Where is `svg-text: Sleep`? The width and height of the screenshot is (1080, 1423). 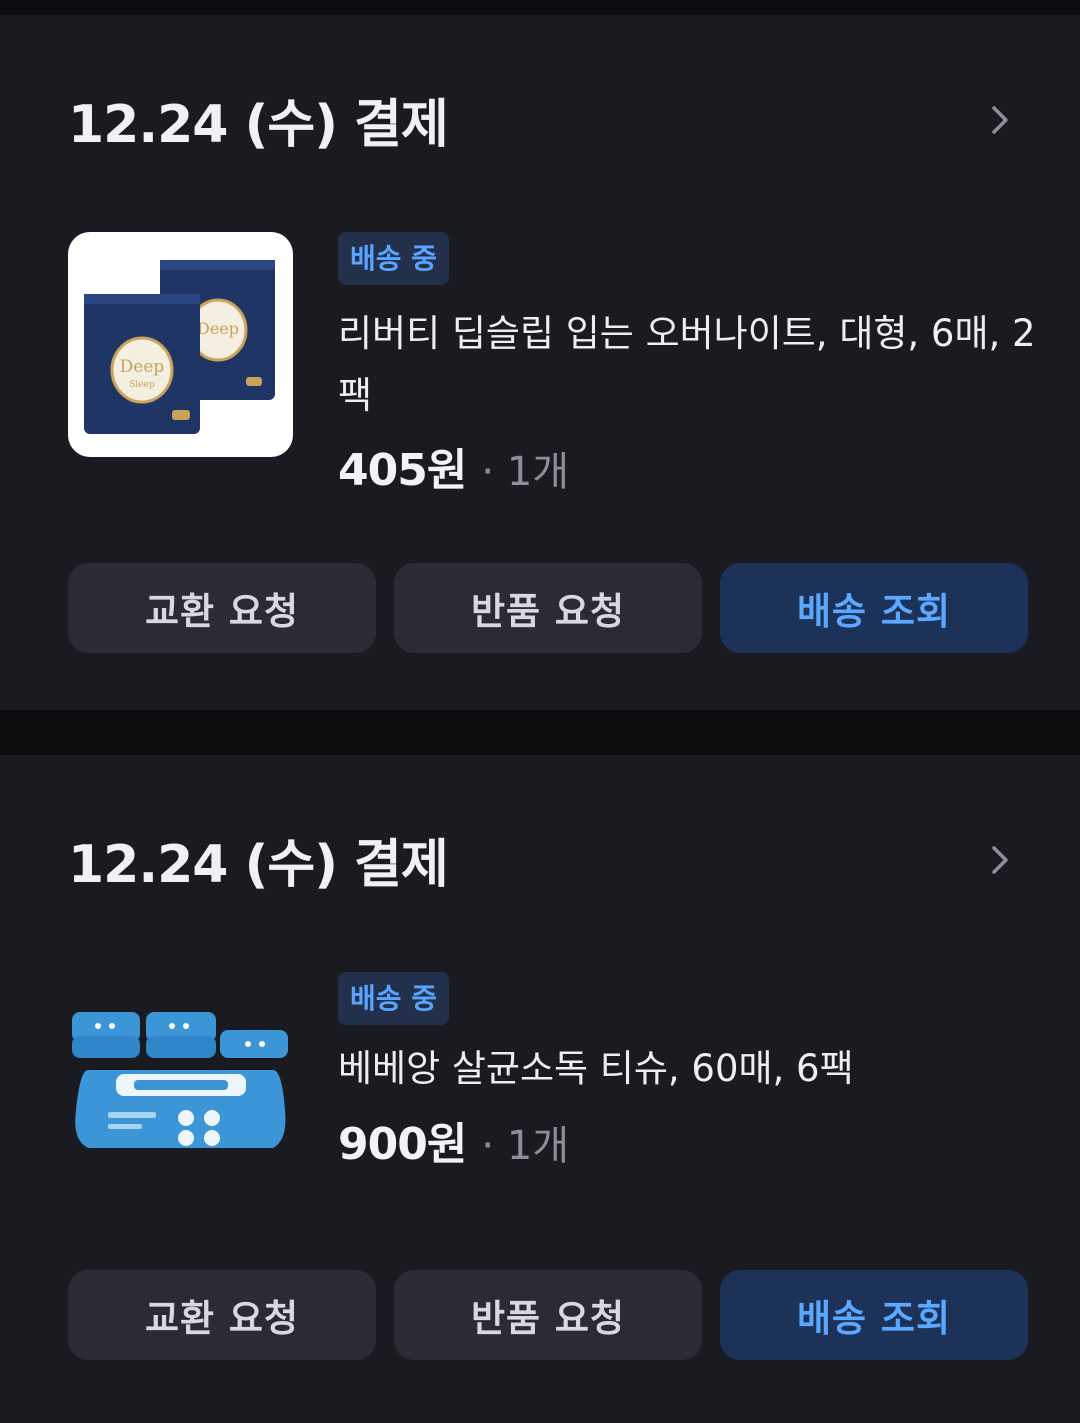
svg-text: Sleep is located at coordinates (142, 385).